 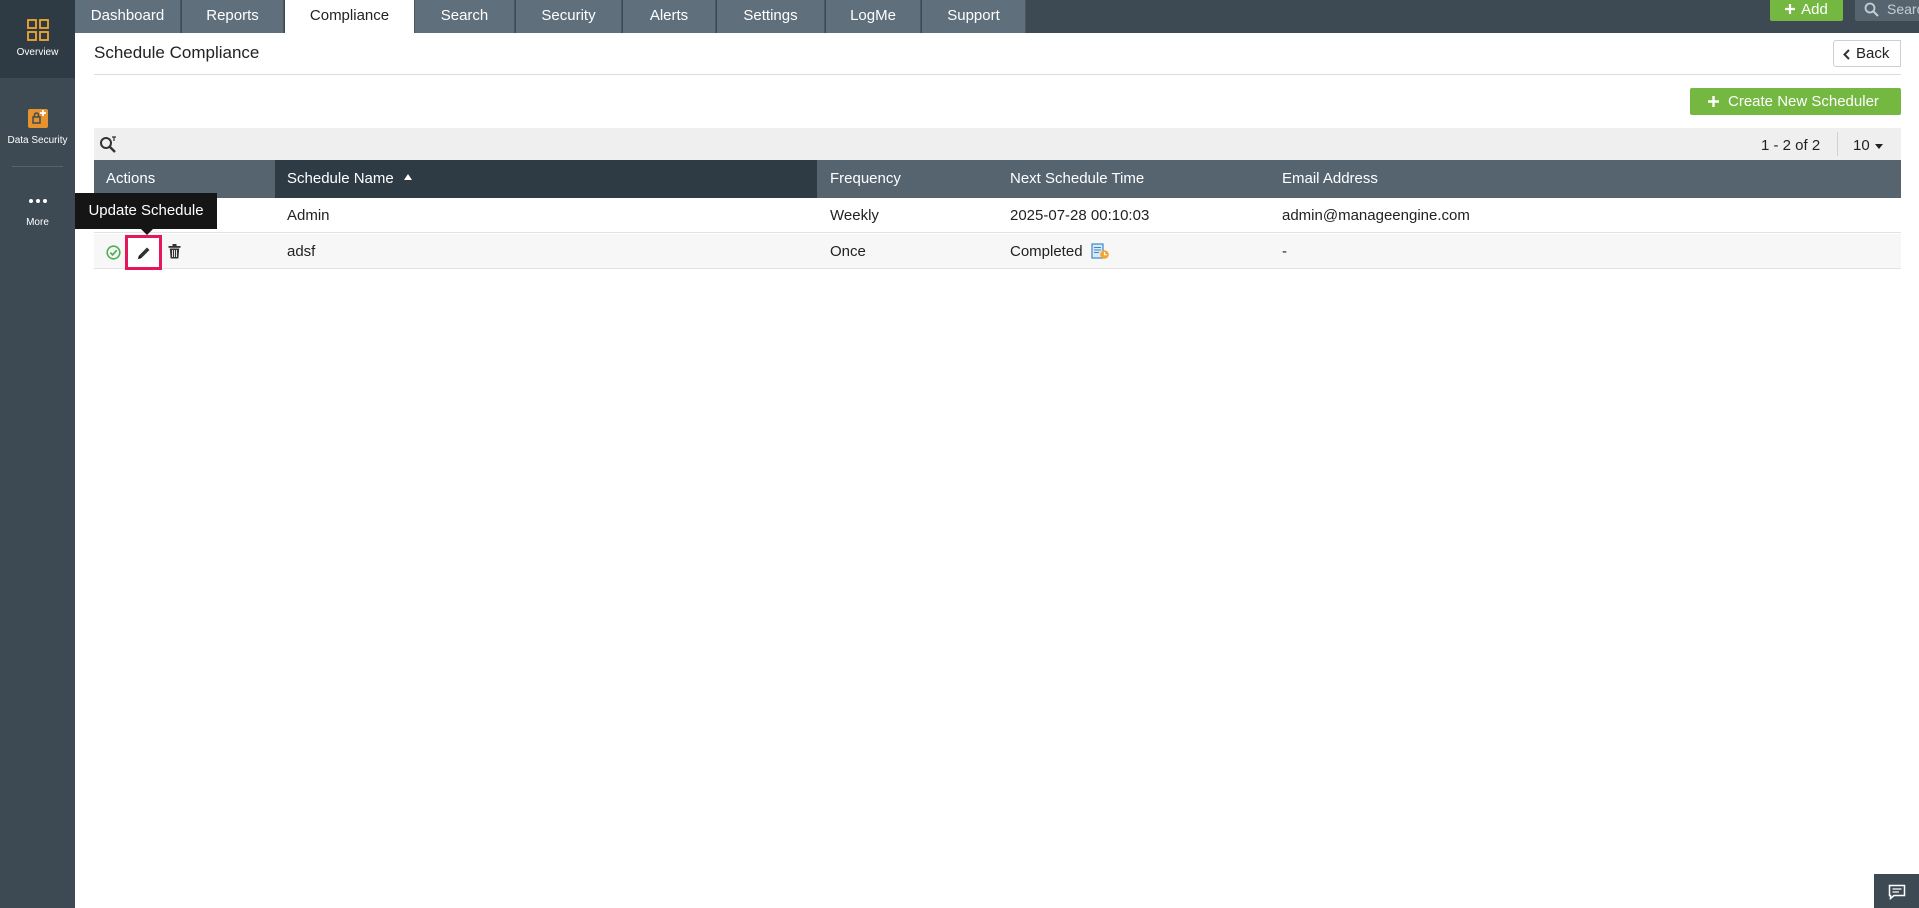 I want to click on column-header-next-schedule-time: Next Schedule Time, so click(x=1077, y=179).